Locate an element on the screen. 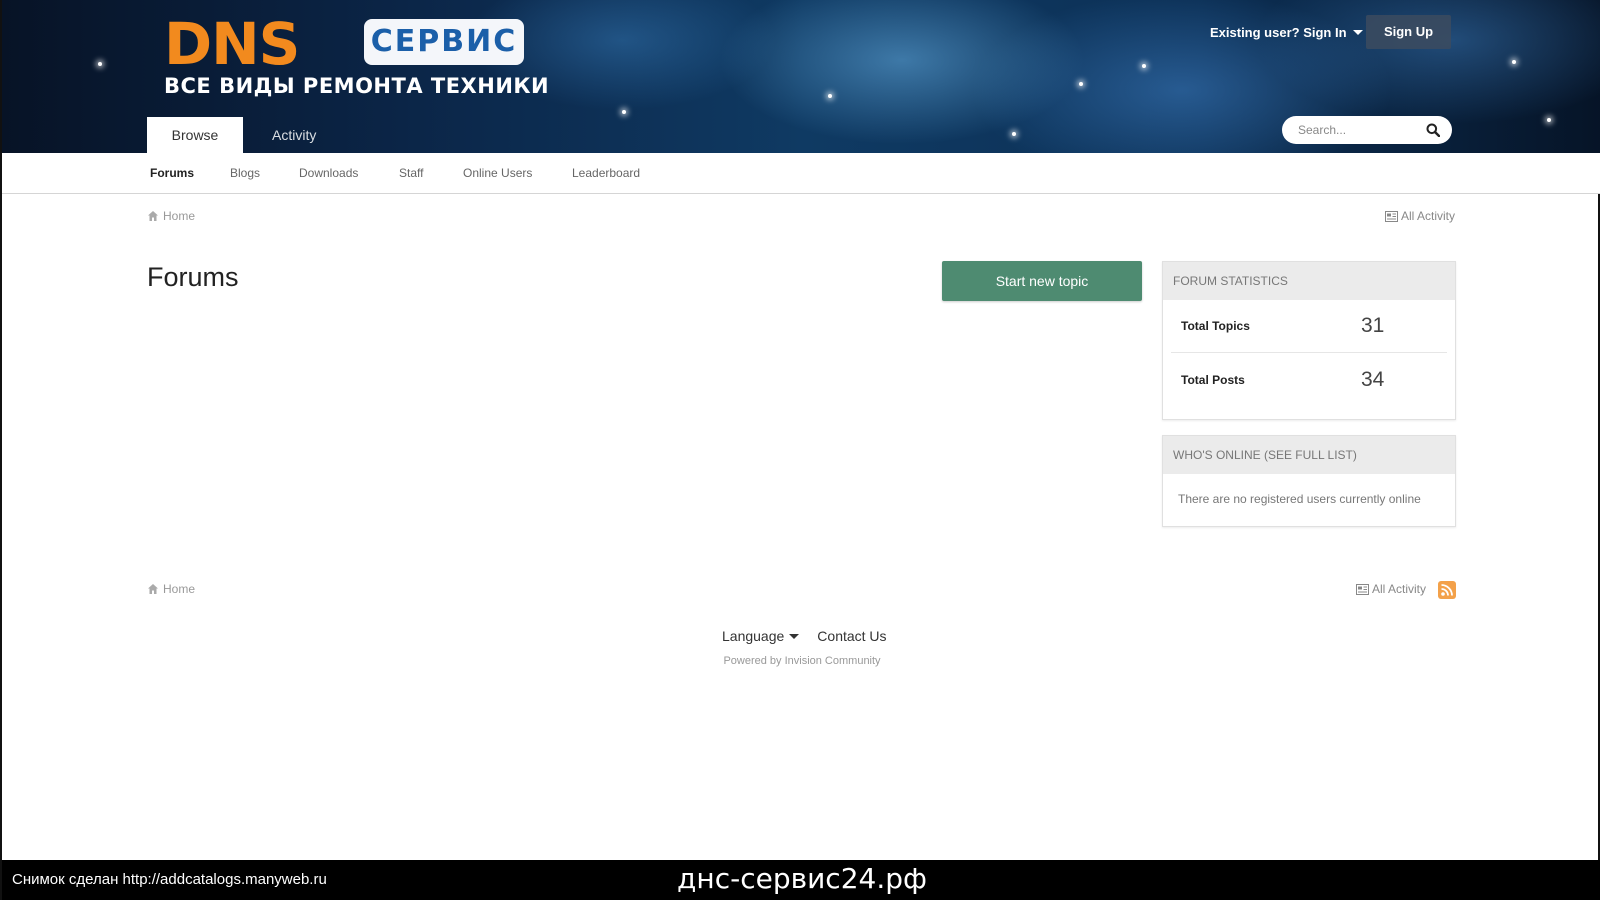 The image size is (1600, 900). breadcrumb-home-bottom: Home is located at coordinates (171, 589).